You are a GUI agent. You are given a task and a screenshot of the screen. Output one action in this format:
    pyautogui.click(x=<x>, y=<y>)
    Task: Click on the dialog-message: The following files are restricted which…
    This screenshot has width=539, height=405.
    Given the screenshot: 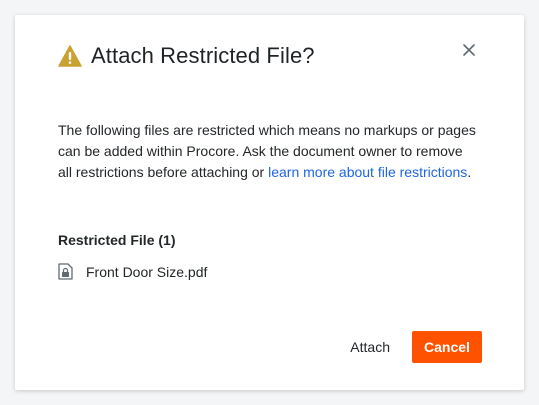 What is the action you would take?
    pyautogui.click(x=268, y=151)
    